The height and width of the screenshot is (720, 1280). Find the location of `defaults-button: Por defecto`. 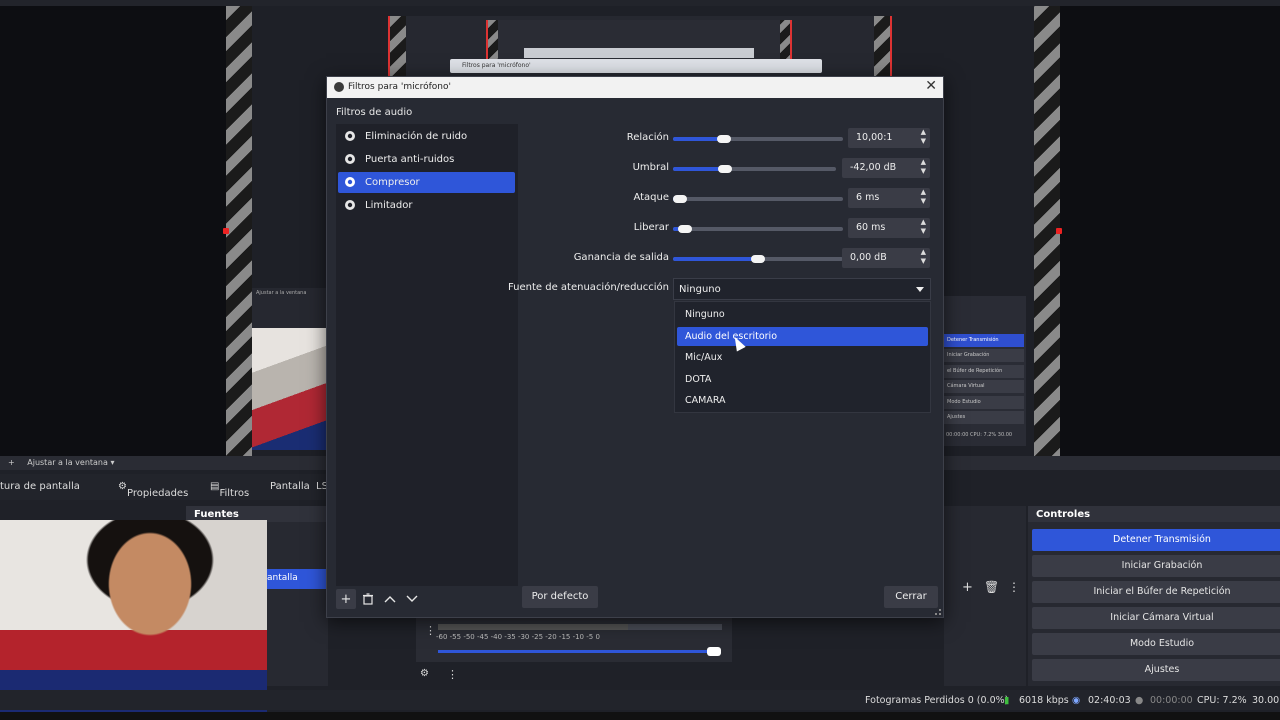

defaults-button: Por defecto is located at coordinates (560, 597).